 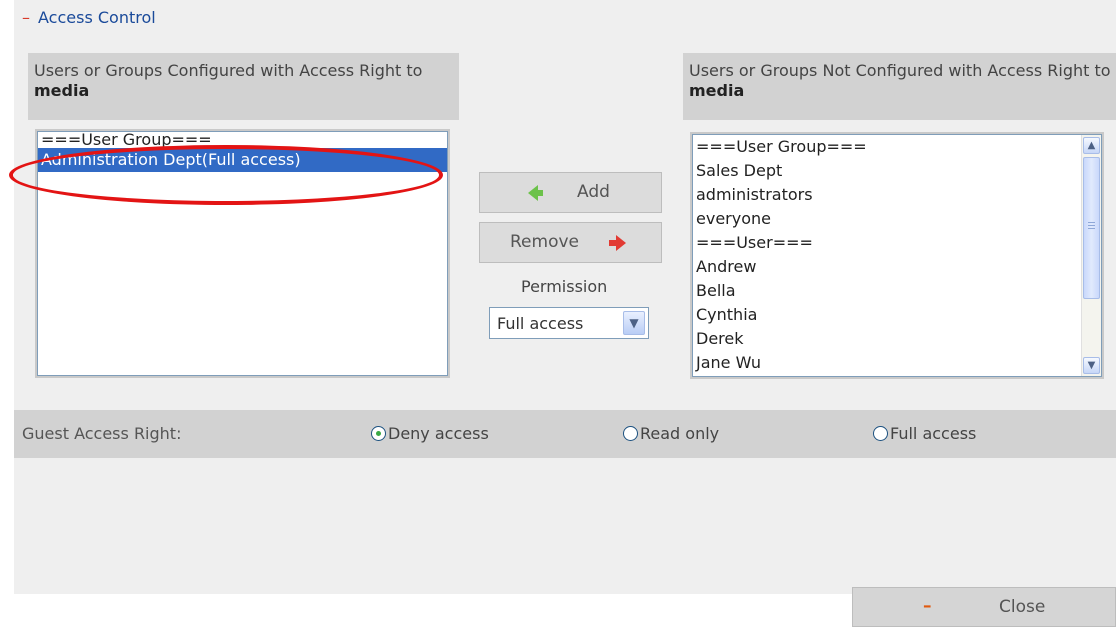 I want to click on radio-deny-access: Deny access, so click(x=430, y=433).